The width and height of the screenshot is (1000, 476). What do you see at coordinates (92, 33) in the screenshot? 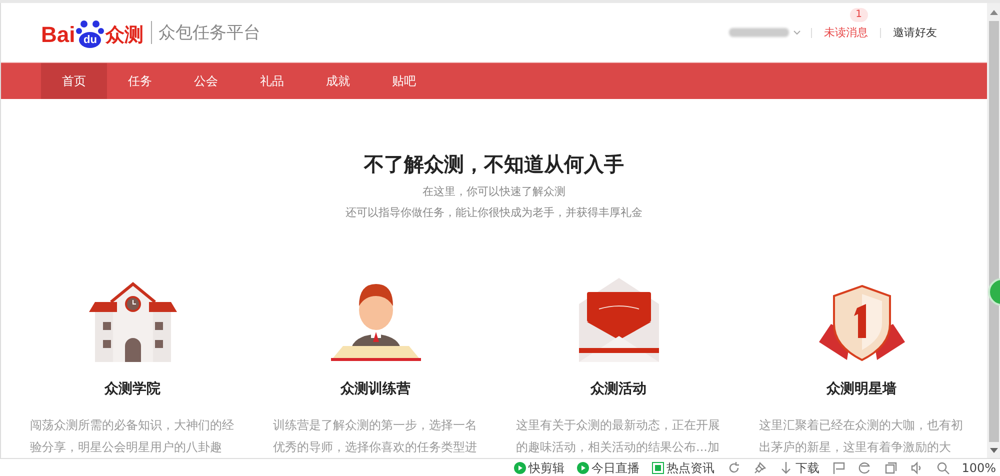
I see `baidu-logo: Bai du 众测` at bounding box center [92, 33].